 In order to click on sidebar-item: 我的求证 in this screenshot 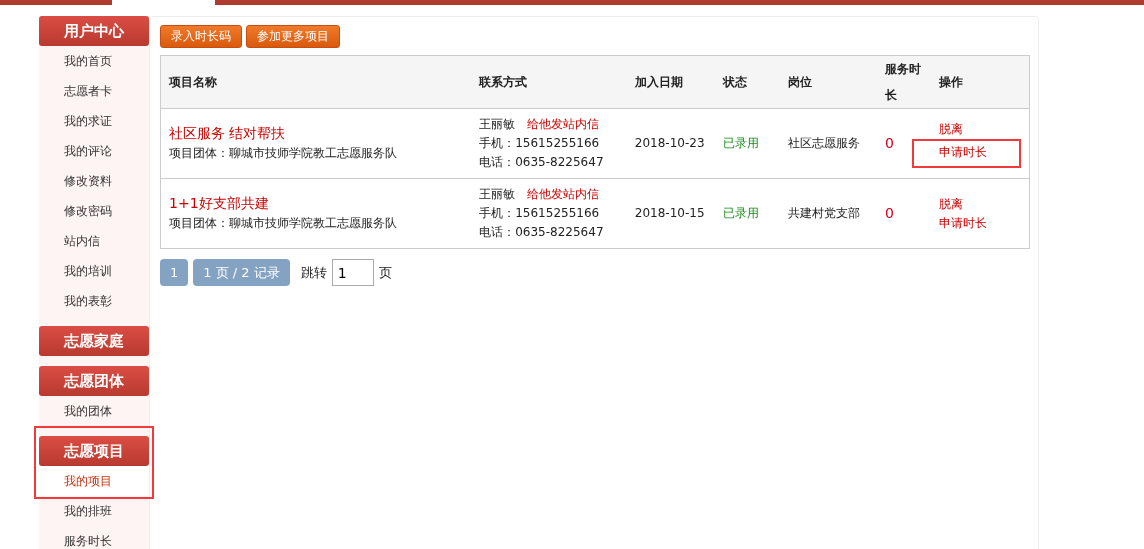, I will do `click(94, 121)`.